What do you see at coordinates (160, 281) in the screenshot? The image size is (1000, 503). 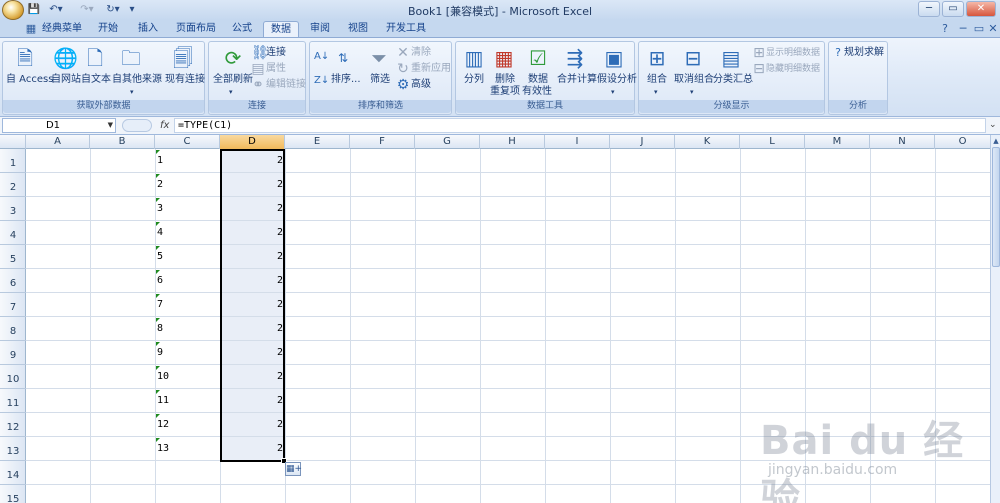 I see `cell-c6: 6` at bounding box center [160, 281].